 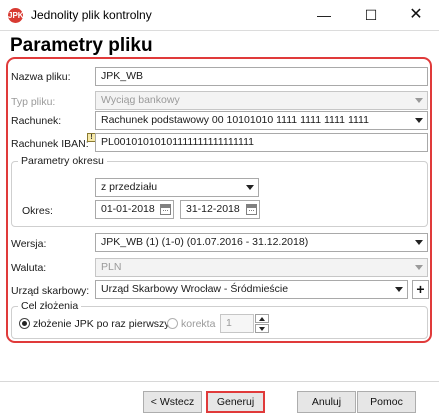 I want to click on generate-button: Generuj, so click(x=235, y=402).